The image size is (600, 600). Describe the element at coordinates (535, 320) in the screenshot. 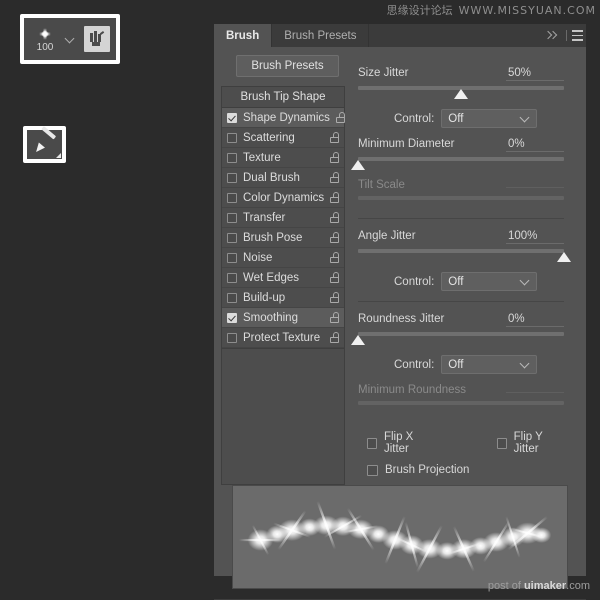

I see `roundness-jitter-value: 0%` at that location.